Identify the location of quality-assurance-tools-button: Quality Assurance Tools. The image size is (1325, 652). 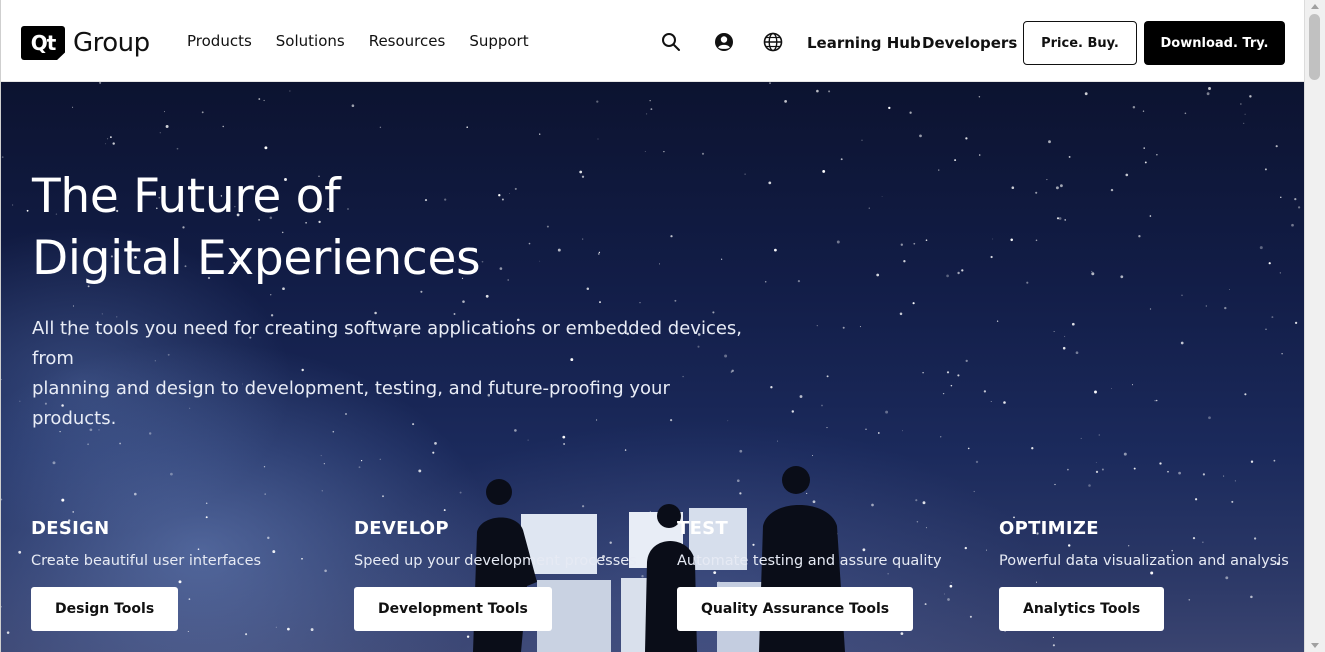
(795, 609).